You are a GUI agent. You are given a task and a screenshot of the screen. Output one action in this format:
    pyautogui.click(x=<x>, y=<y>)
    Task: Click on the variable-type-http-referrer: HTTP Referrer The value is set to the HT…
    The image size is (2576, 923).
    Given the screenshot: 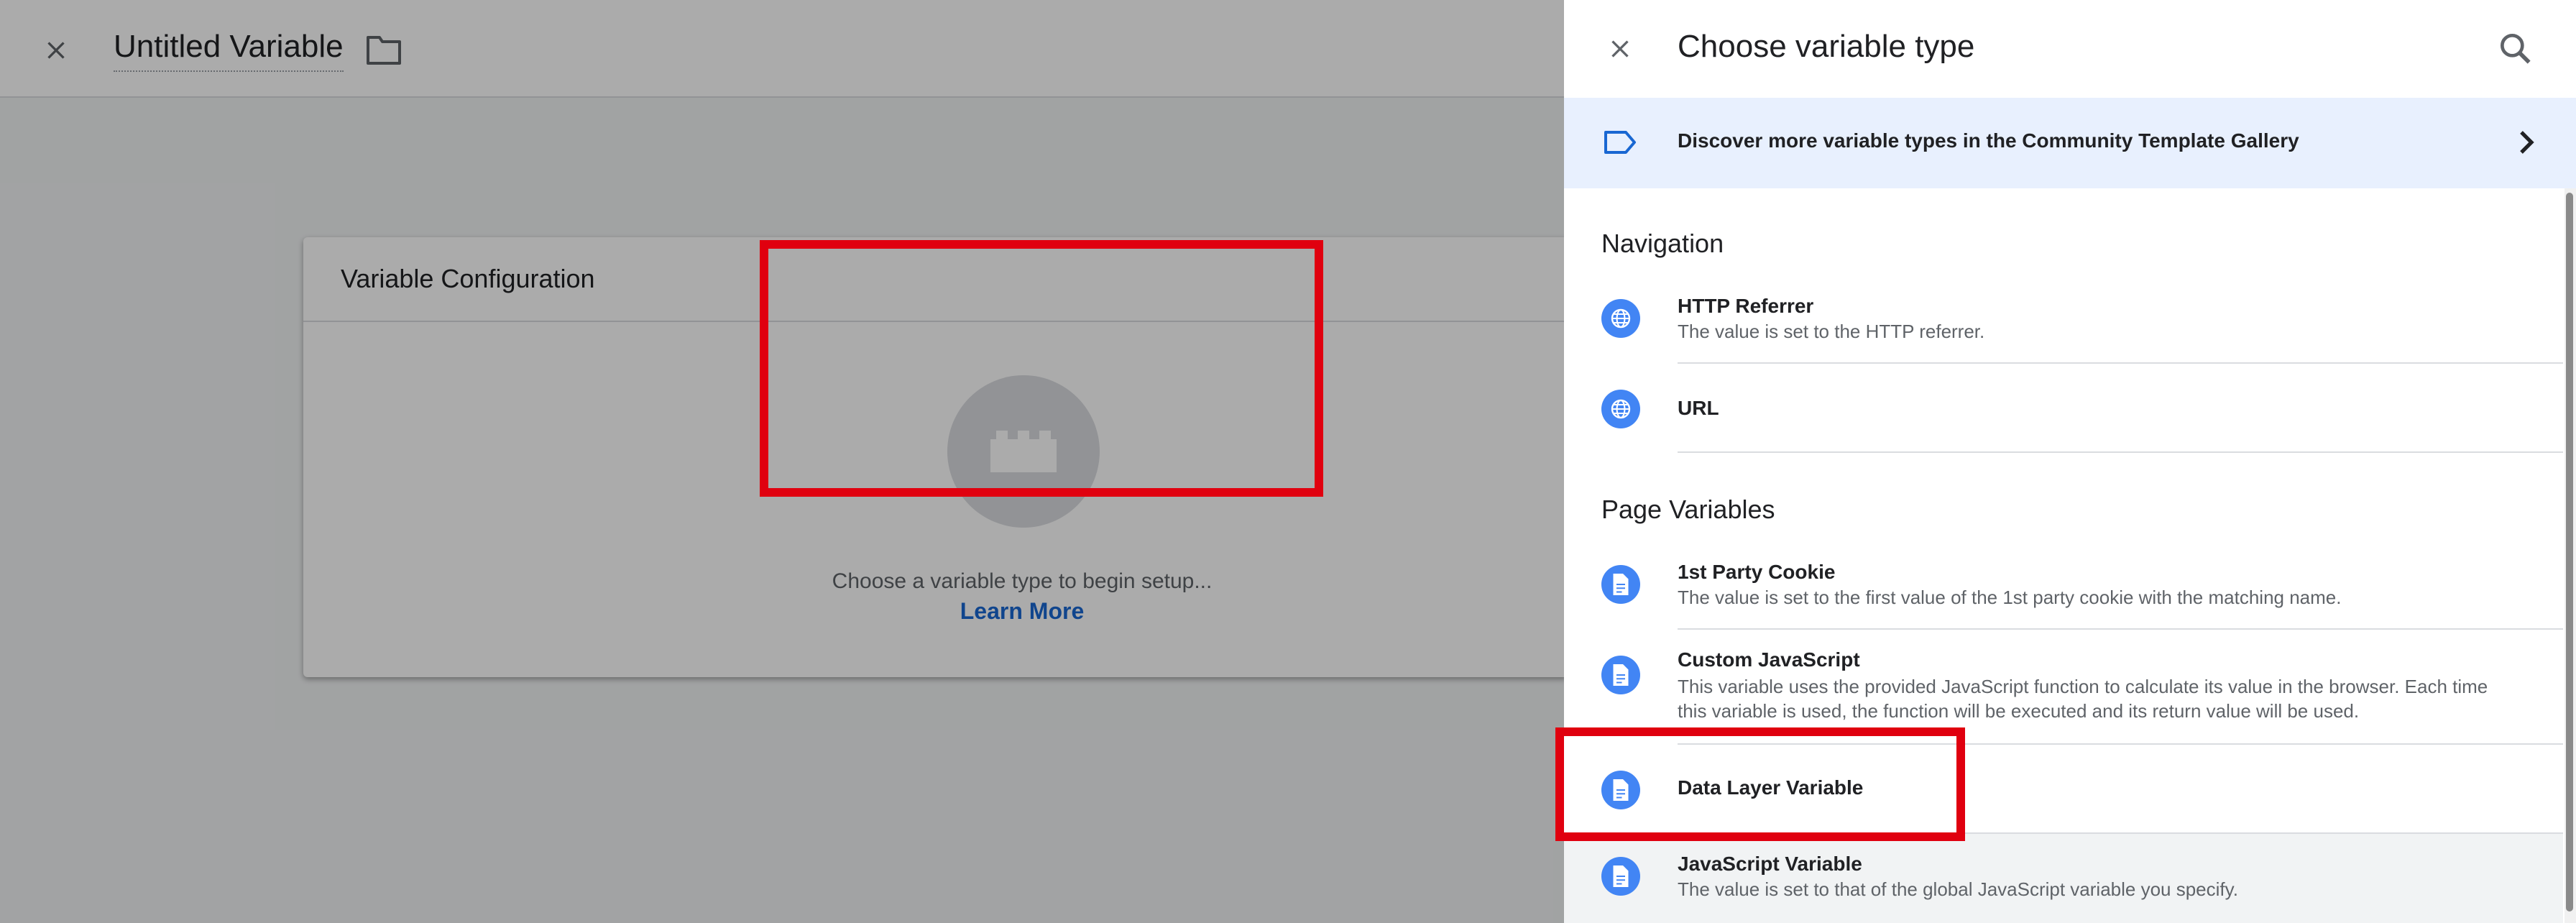 What is the action you would take?
    pyautogui.click(x=2063, y=324)
    